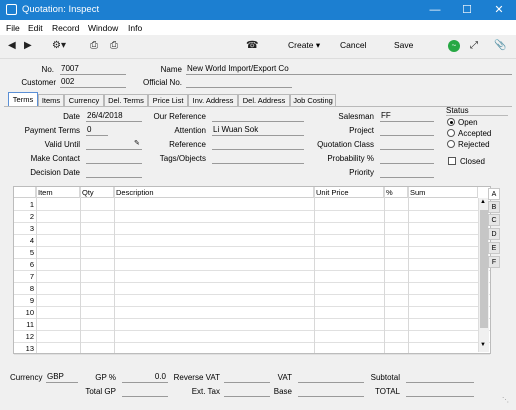 The width and height of the screenshot is (516, 410). What do you see at coordinates (258, 158) in the screenshot?
I see `tags-objects-field` at bounding box center [258, 158].